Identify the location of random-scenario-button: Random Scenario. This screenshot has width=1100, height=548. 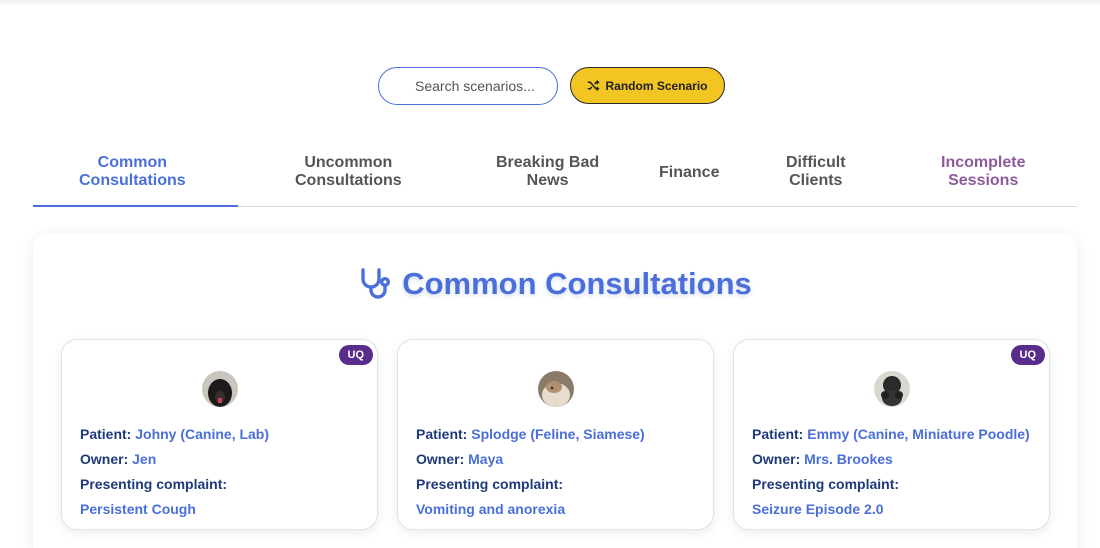
(647, 85).